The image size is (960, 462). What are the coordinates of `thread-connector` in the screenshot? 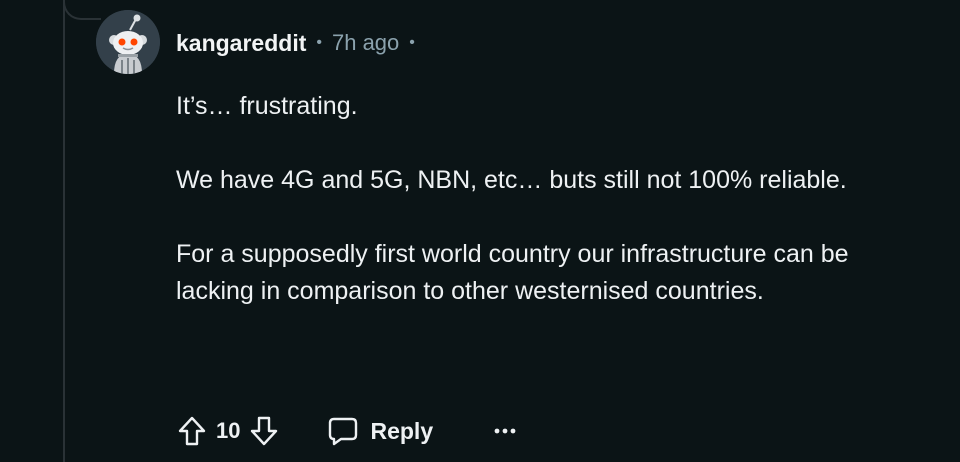 It's located at (82, 10).